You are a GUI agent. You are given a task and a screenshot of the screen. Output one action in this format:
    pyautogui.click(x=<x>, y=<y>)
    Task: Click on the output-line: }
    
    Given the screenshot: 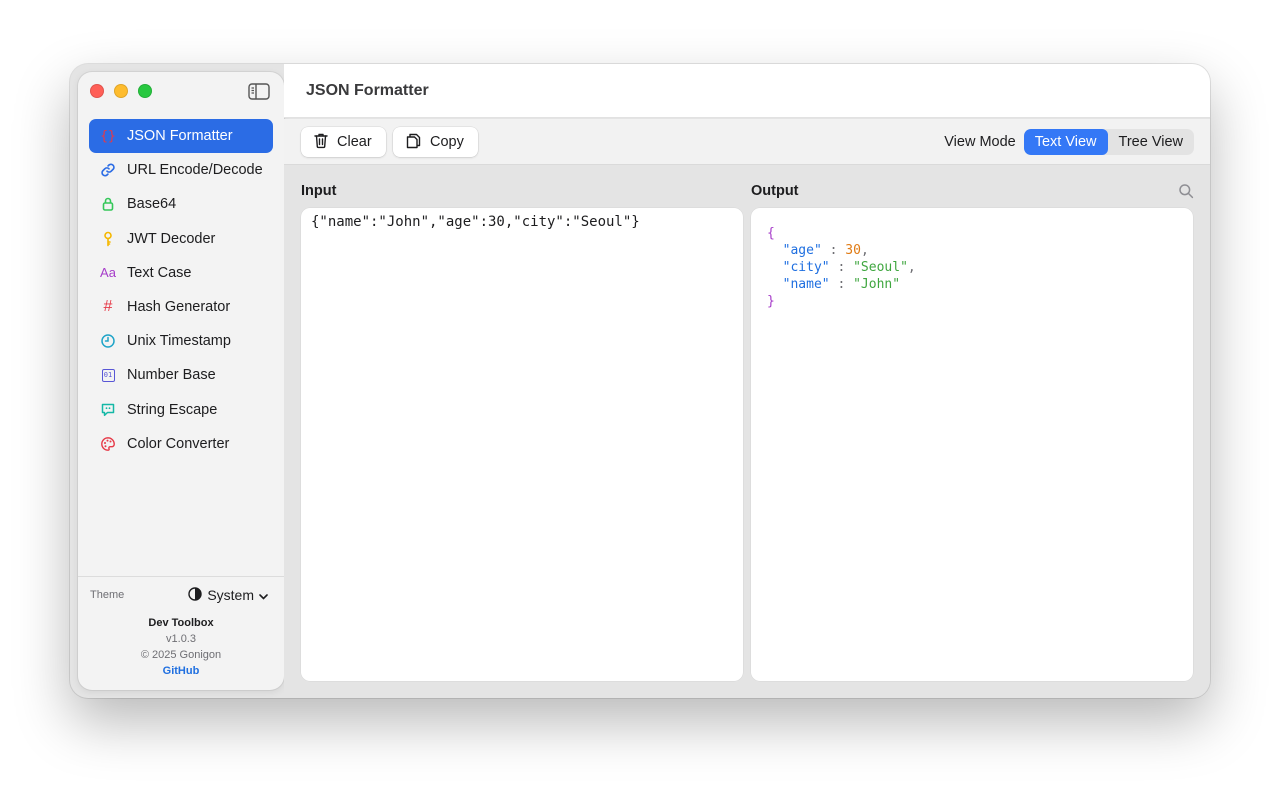 What is the action you would take?
    pyautogui.click(x=972, y=301)
    